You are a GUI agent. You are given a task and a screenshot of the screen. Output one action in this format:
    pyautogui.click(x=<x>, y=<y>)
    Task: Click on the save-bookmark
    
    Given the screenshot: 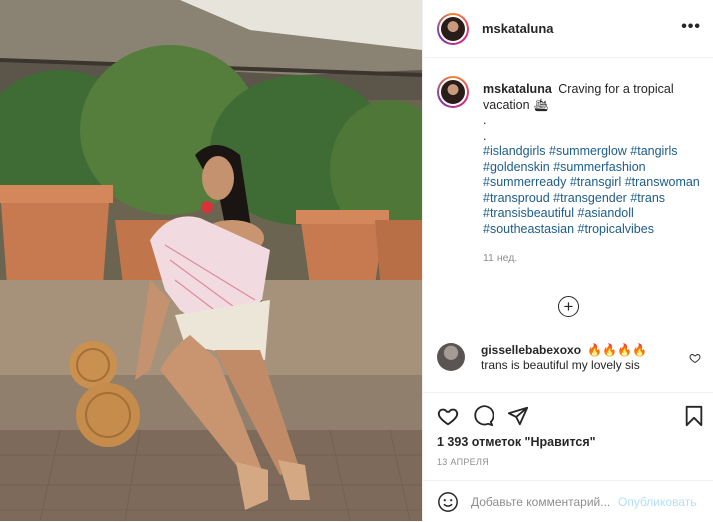 What is the action you would take?
    pyautogui.click(x=694, y=416)
    